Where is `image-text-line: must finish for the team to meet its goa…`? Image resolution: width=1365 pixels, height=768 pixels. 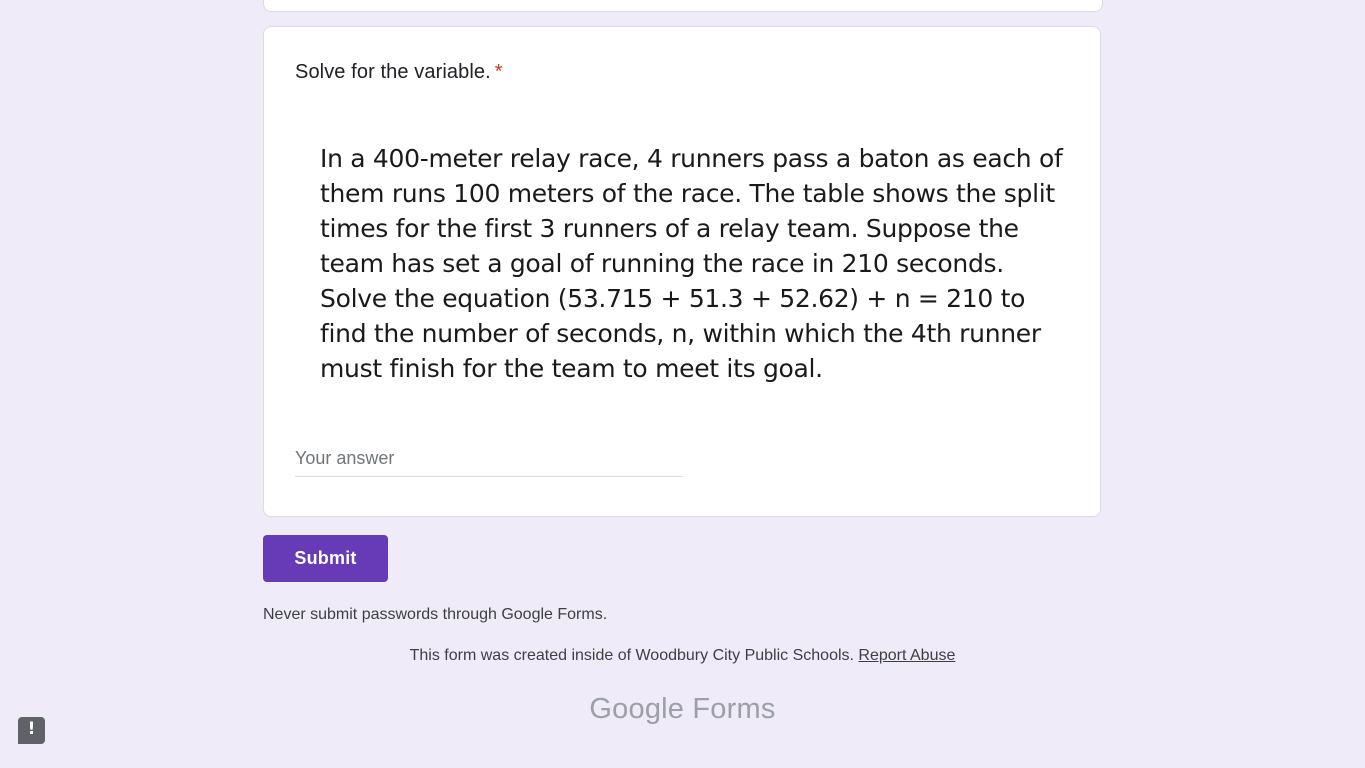
image-text-line: must finish for the team to meet its goa… is located at coordinates (571, 368).